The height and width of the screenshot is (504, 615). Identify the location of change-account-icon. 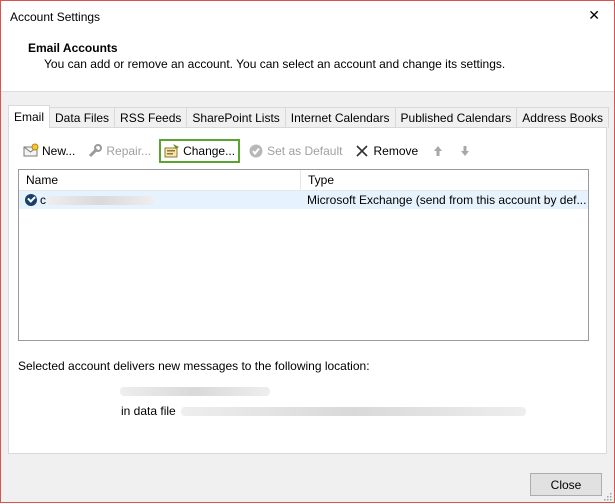
(172, 151).